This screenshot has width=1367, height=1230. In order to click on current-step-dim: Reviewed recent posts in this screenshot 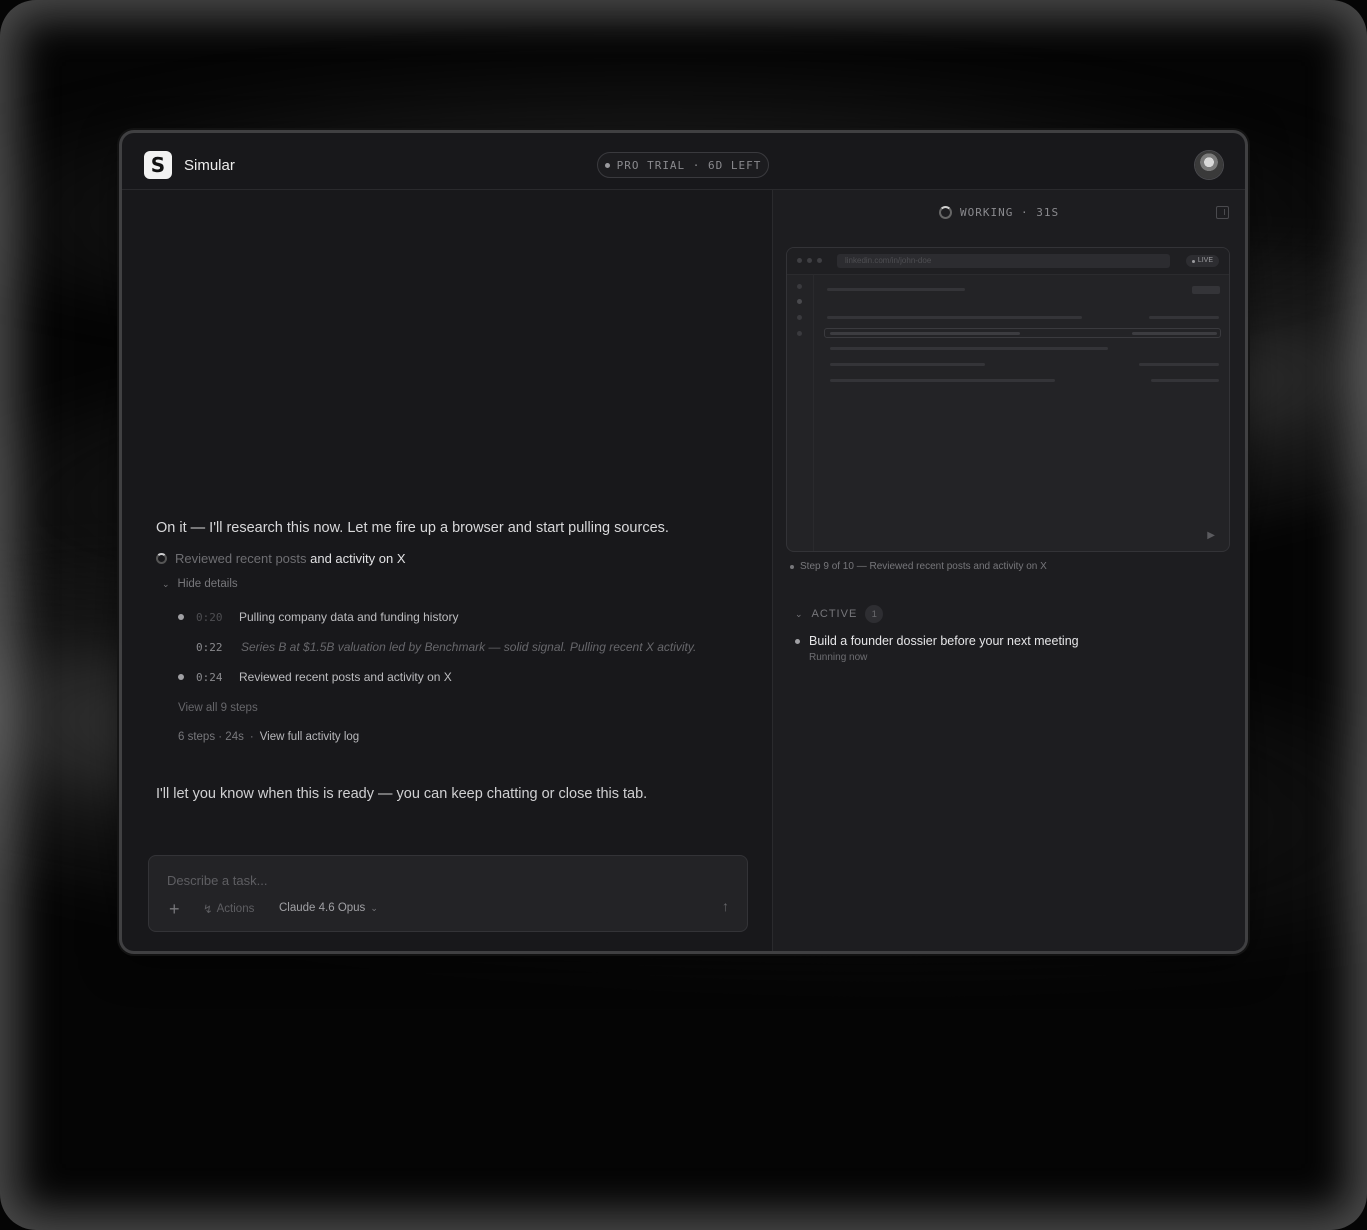, I will do `click(241, 558)`.